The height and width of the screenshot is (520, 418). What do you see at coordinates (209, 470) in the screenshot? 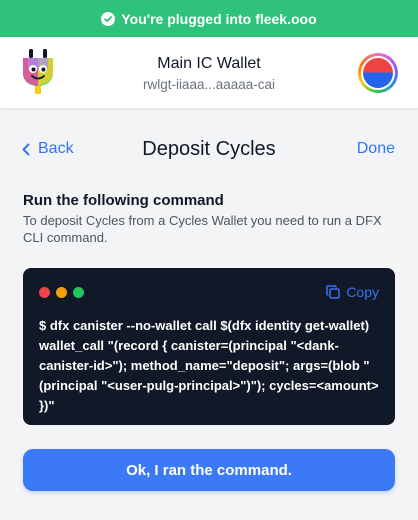
I see `confirm-ran-command-button: Ok, I ran the command.` at bounding box center [209, 470].